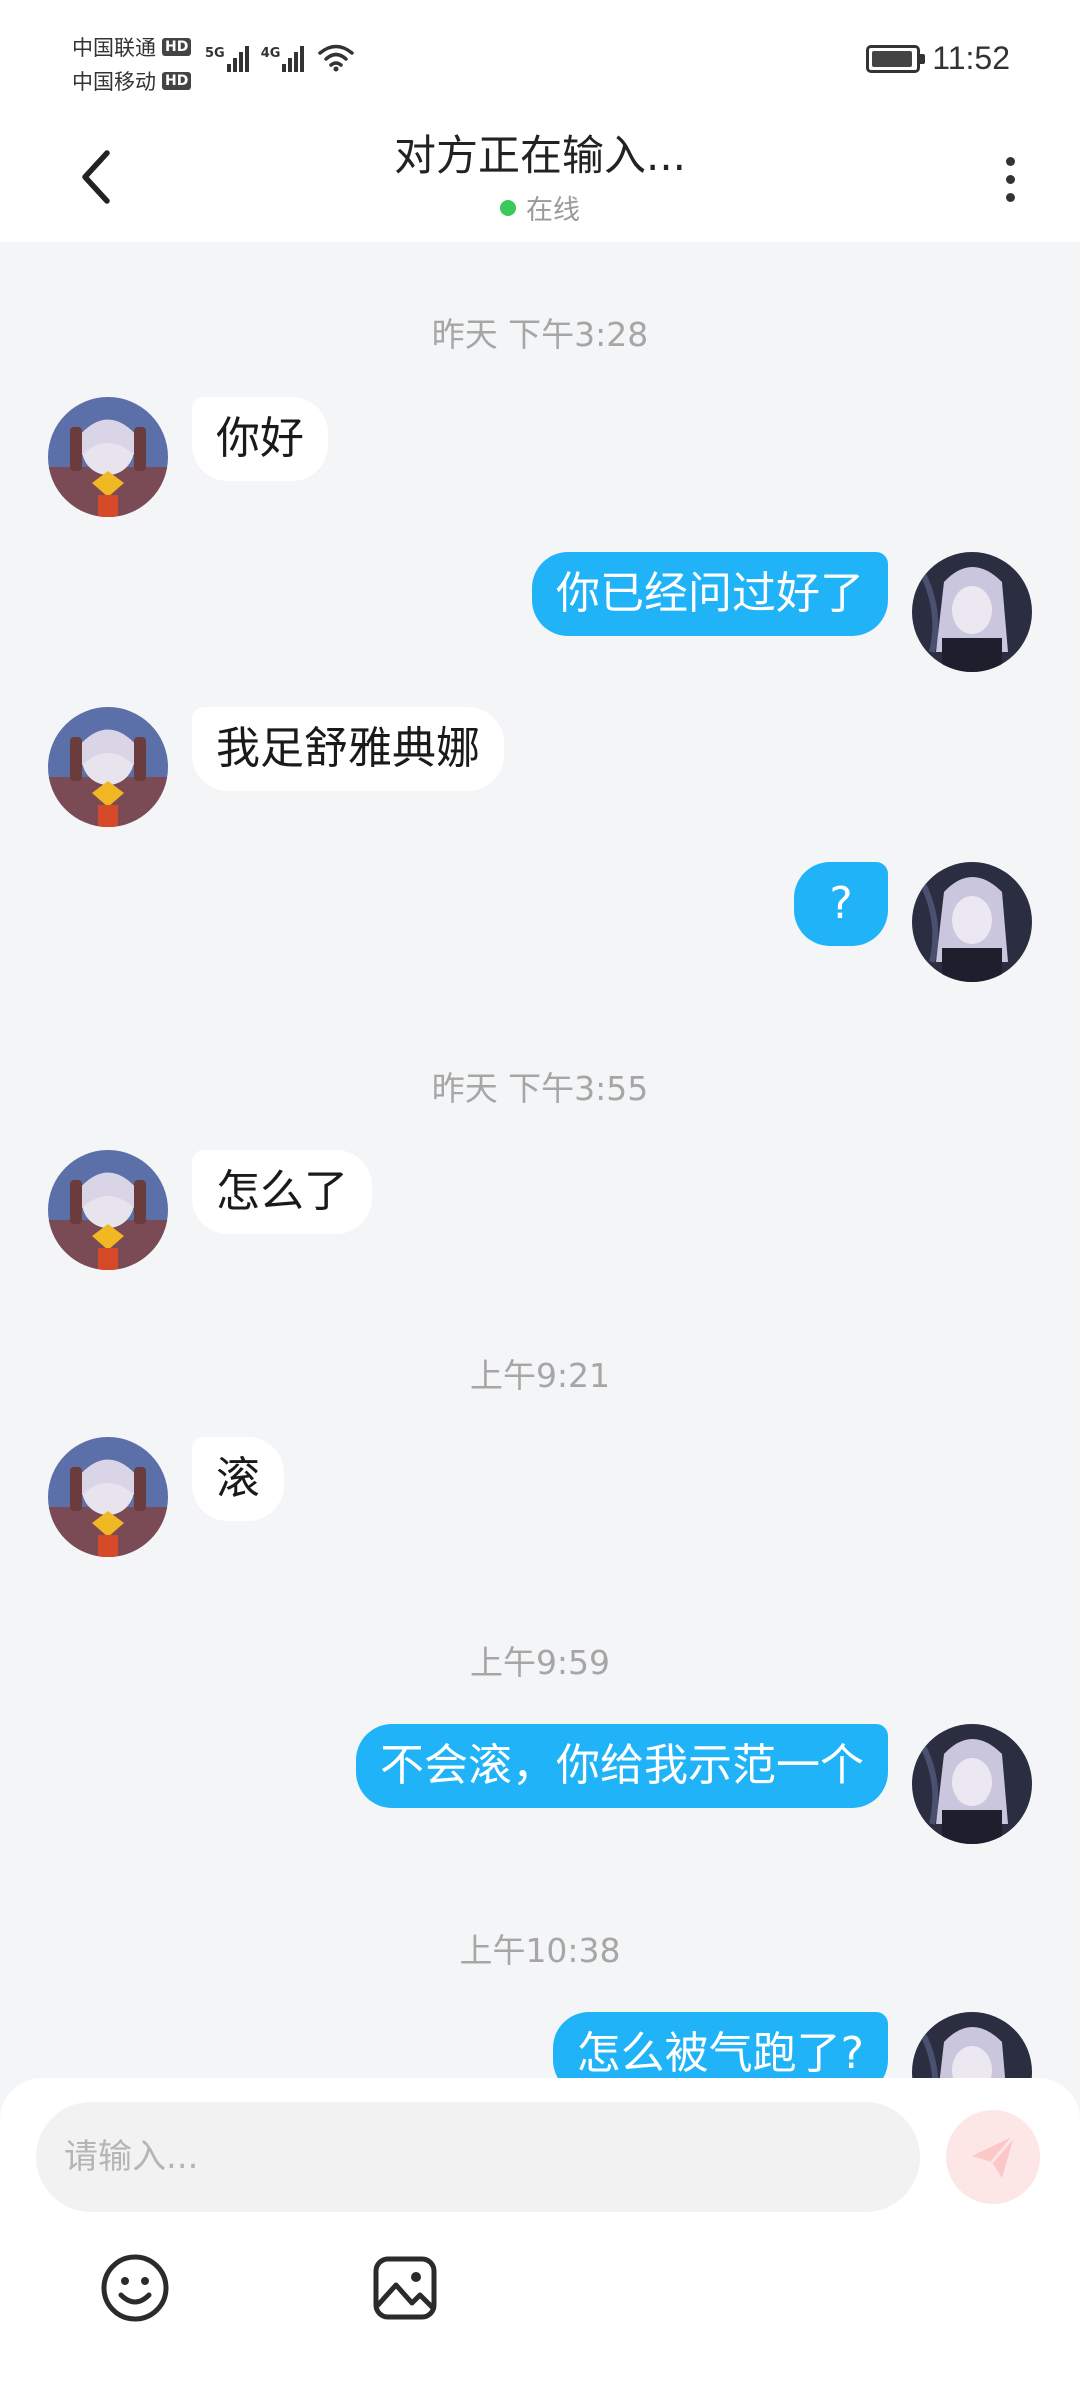 This screenshot has width=1080, height=2388. I want to click on wifi-icon, so click(336, 58).